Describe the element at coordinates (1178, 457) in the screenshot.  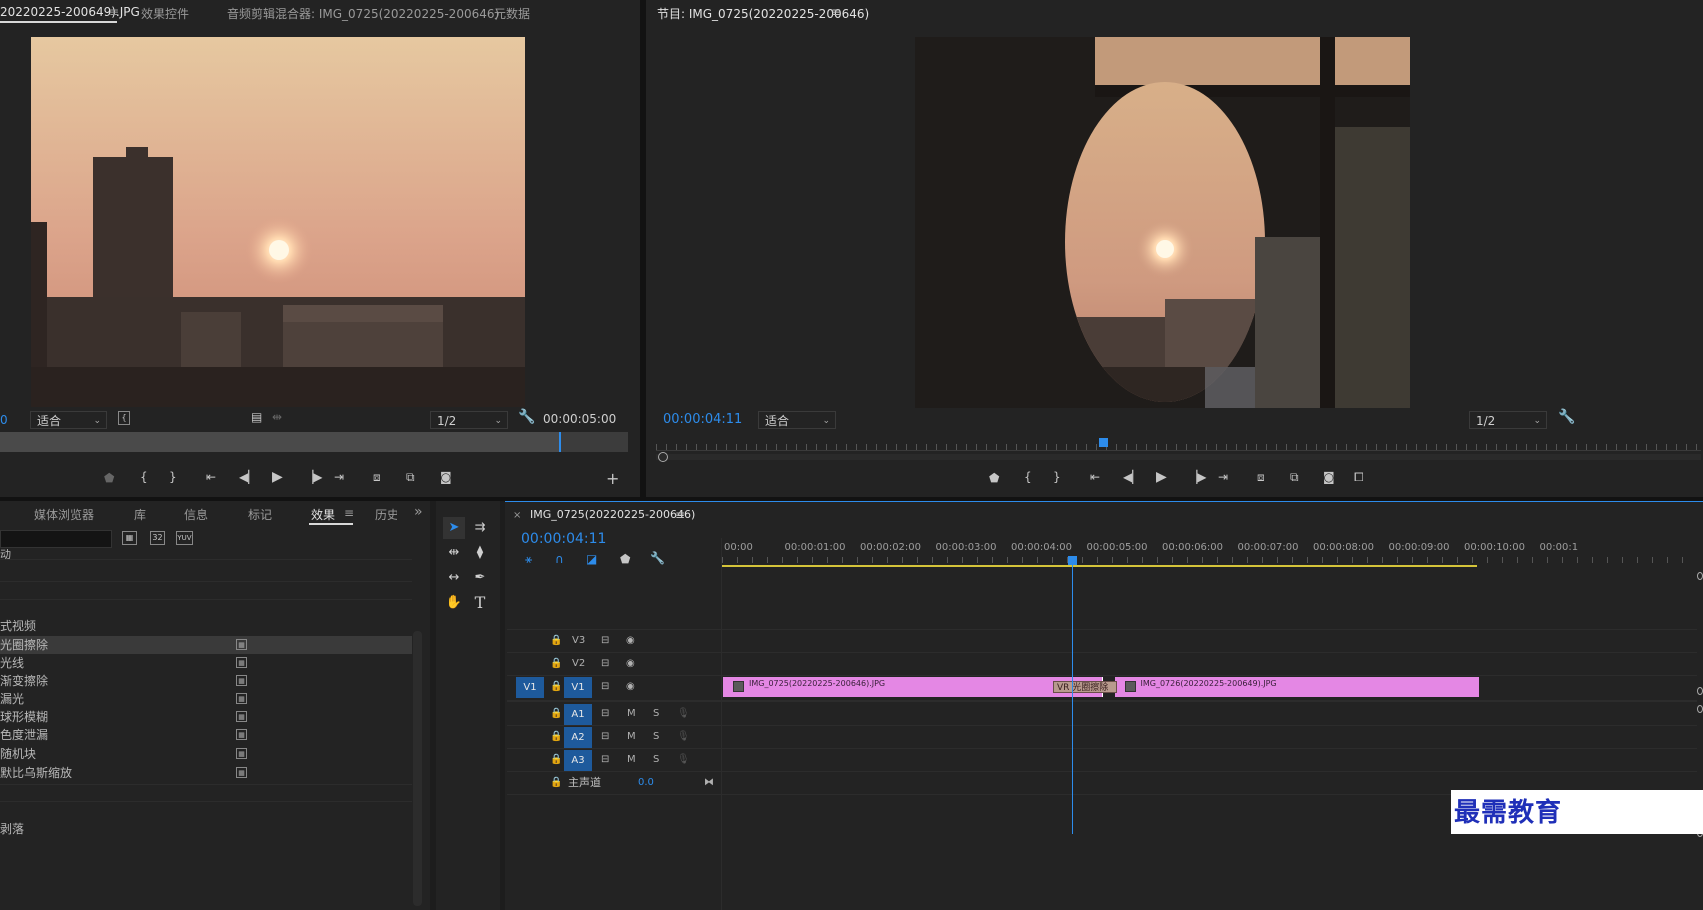
I see `program-zoom-bar` at that location.